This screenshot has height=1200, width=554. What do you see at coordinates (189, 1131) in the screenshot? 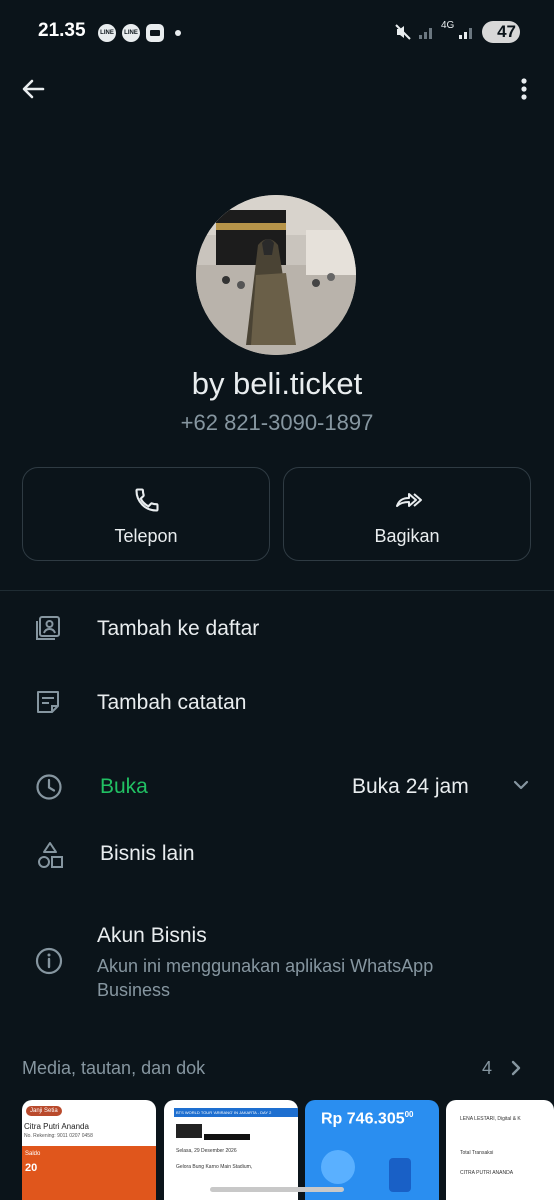
I see `thumb2-image` at bounding box center [189, 1131].